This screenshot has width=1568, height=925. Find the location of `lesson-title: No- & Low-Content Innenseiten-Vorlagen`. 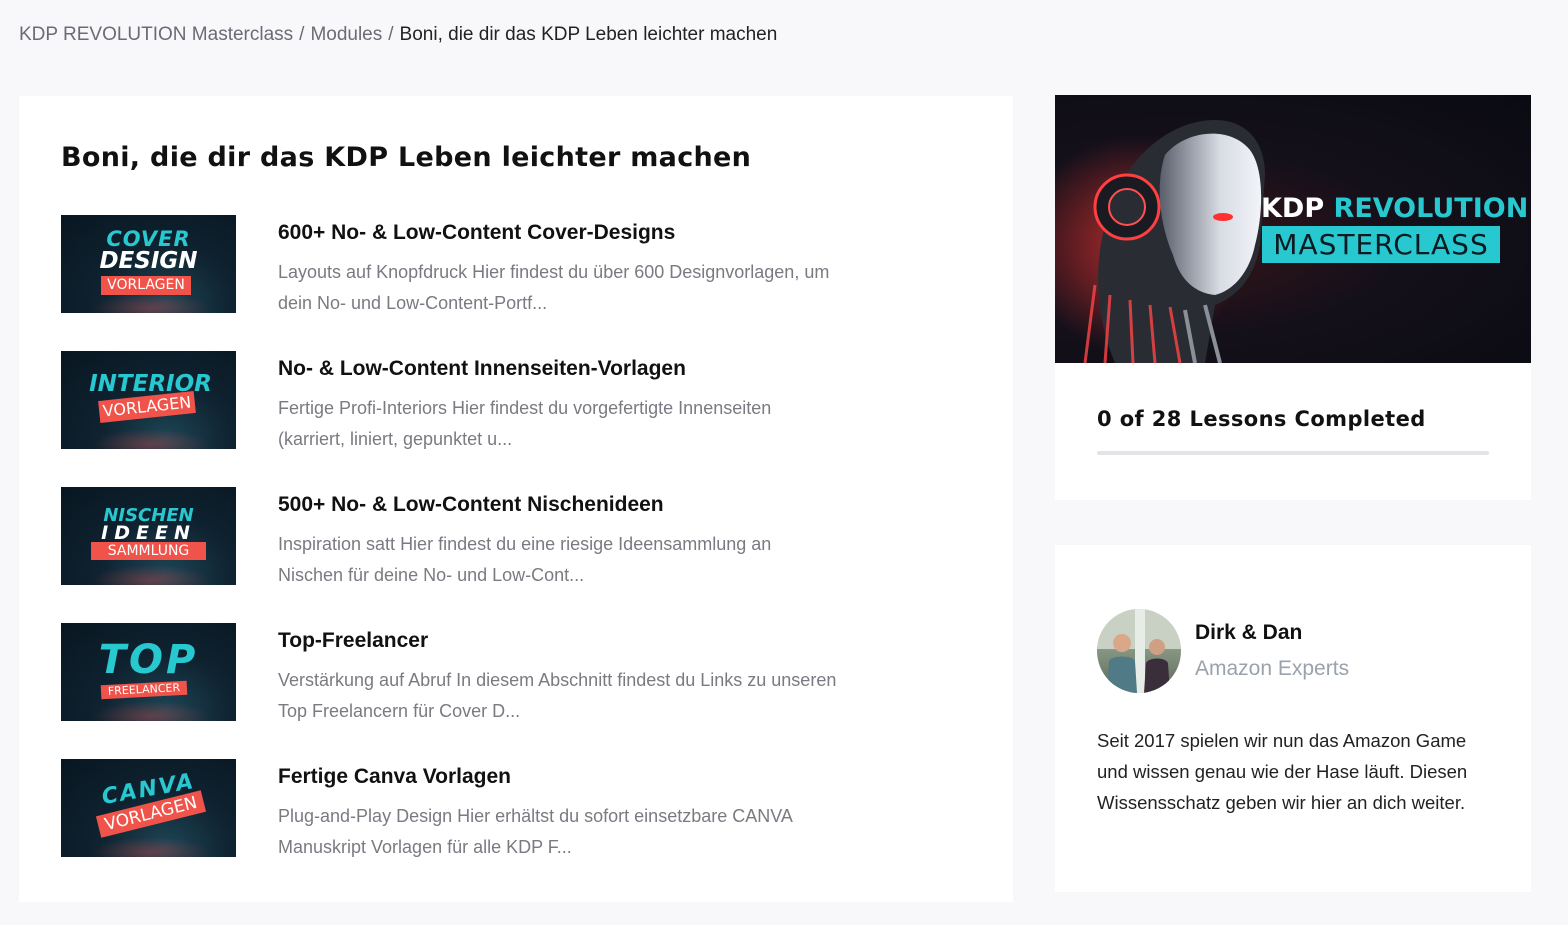

lesson-title: No- & Low-Content Innenseiten-Vorlagen is located at coordinates (482, 369).